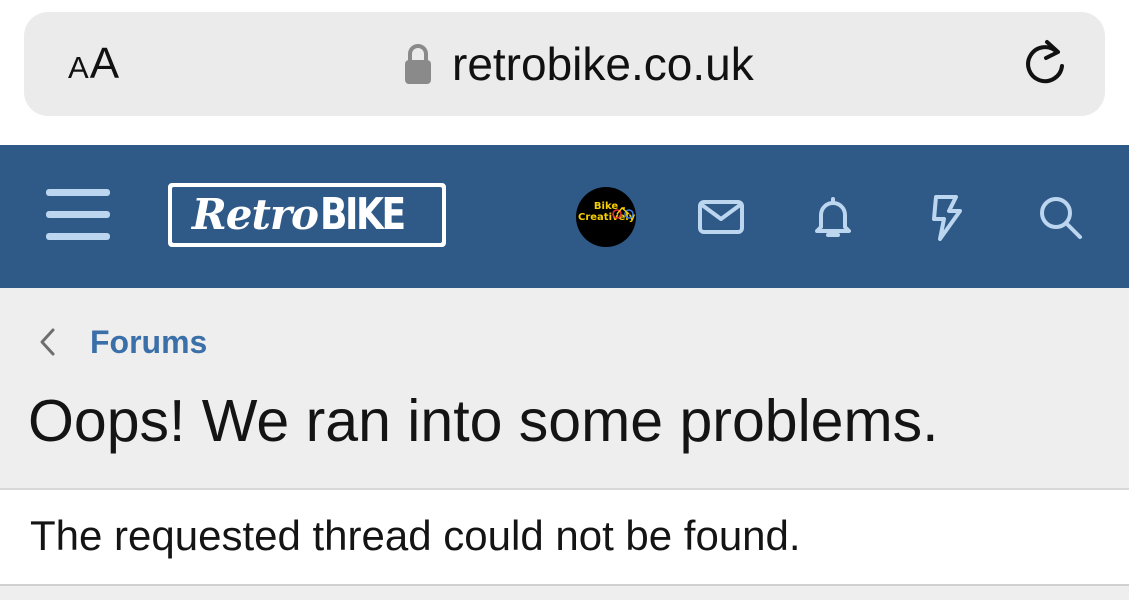 This screenshot has width=1129, height=600. What do you see at coordinates (94, 64) in the screenshot?
I see `text-size-button: AA` at bounding box center [94, 64].